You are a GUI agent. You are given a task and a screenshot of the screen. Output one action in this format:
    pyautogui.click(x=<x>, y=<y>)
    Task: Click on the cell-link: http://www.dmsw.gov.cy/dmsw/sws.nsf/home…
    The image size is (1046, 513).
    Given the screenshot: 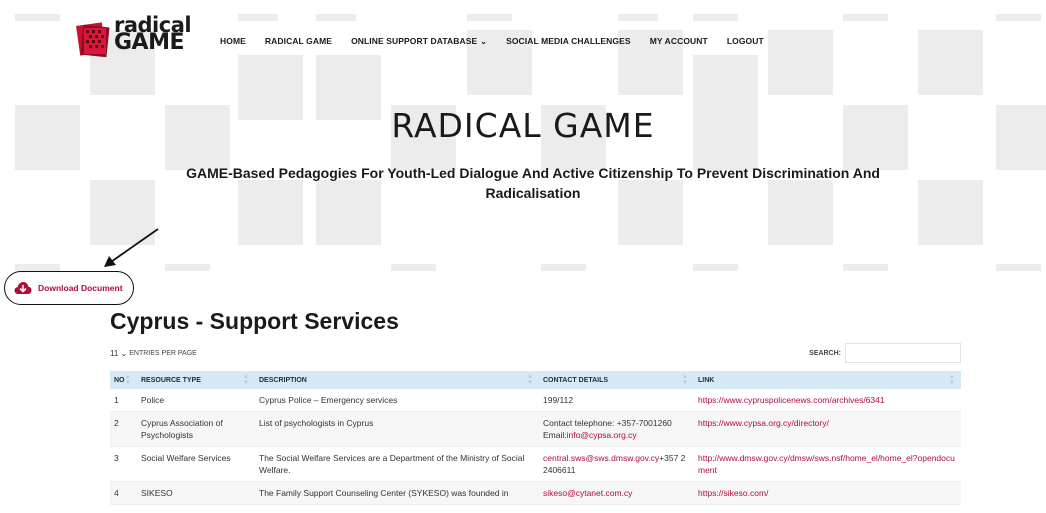 What is the action you would take?
    pyautogui.click(x=827, y=464)
    